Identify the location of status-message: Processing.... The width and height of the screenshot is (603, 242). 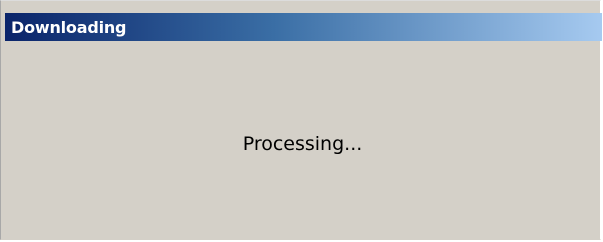
(302, 144).